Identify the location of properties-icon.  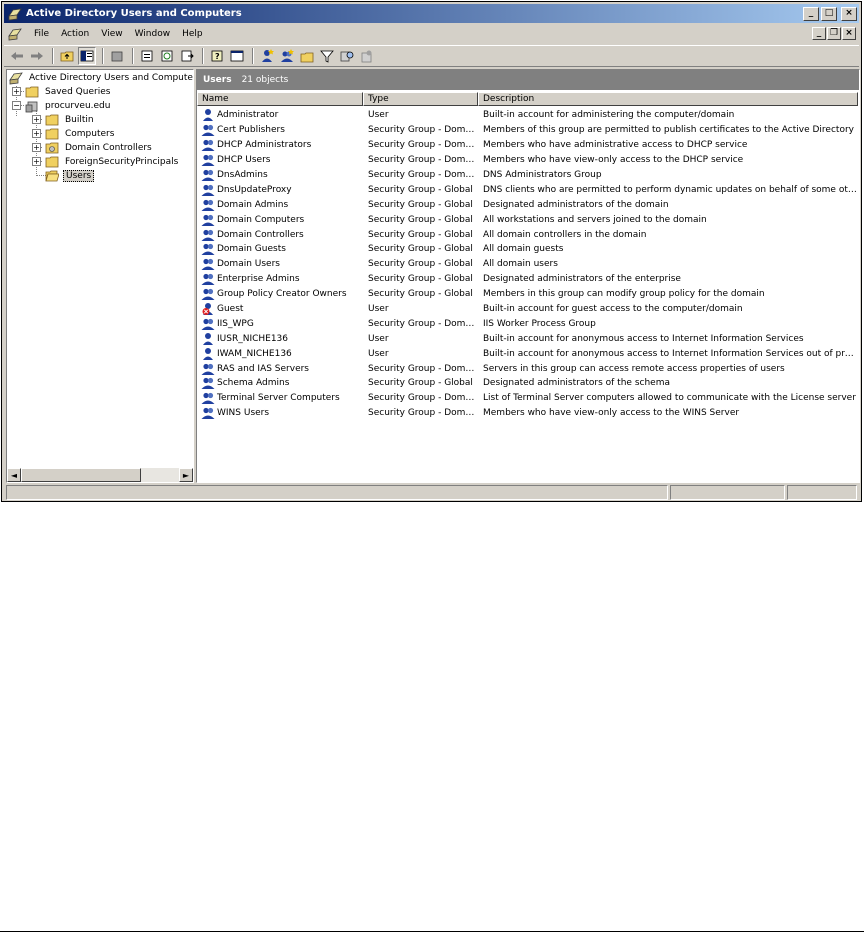
(147, 56).